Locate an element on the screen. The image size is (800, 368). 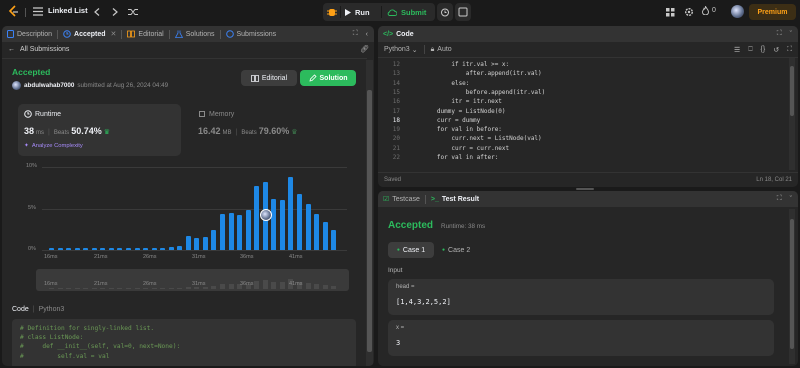
tab-accepted: Accepted ✕ is located at coordinates (89, 34).